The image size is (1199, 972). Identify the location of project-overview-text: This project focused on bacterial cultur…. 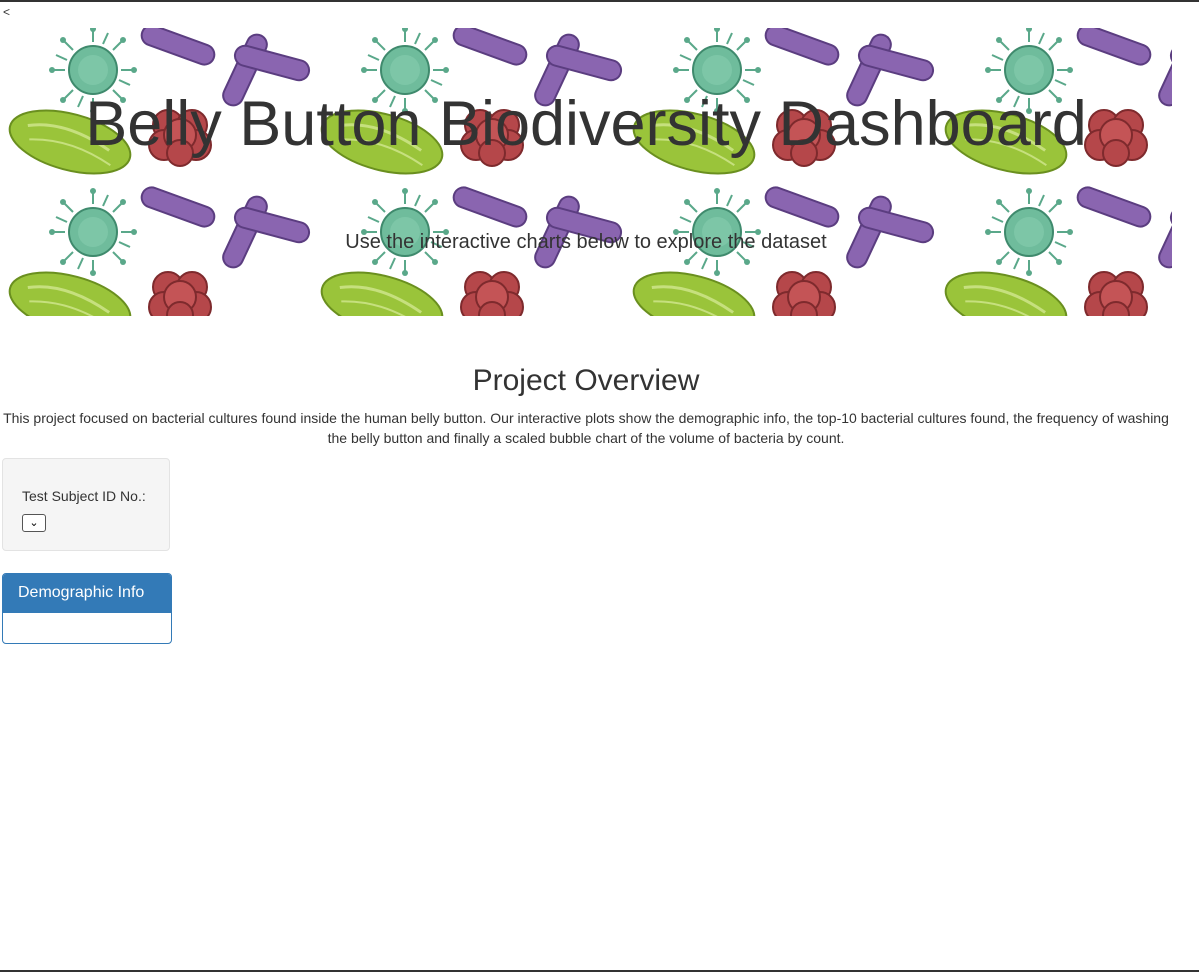
(586, 428).